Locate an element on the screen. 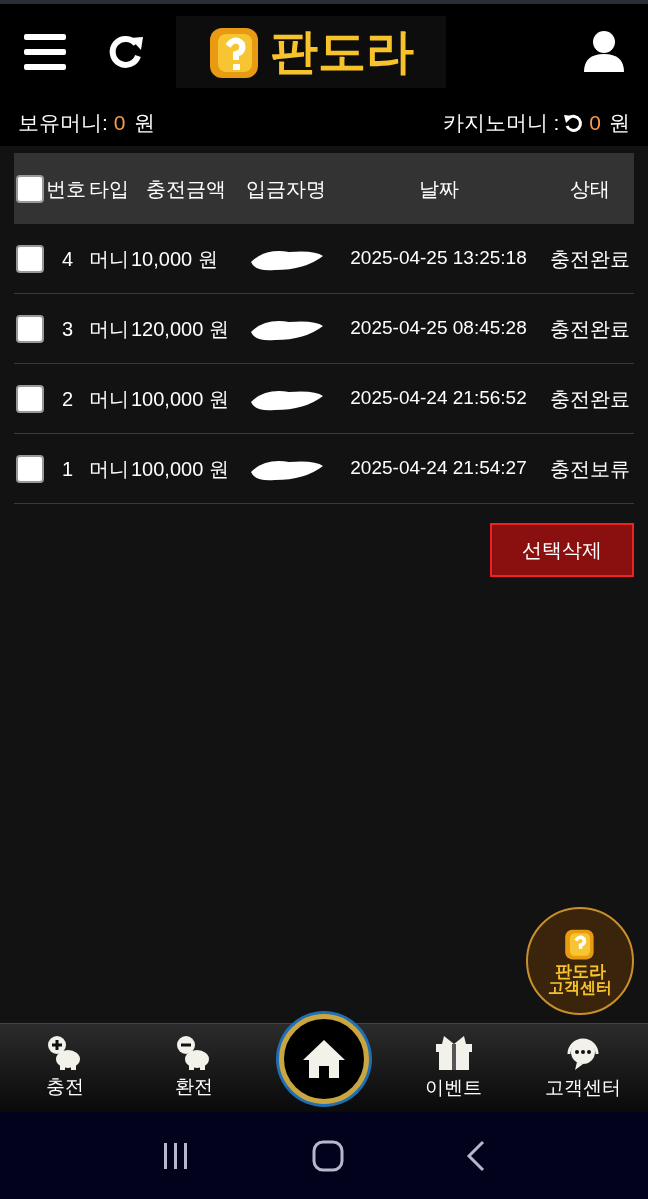 Image resolution: width=648 pixels, height=1199 pixels. delete-selected-button: 선택삭제 is located at coordinates (562, 550).